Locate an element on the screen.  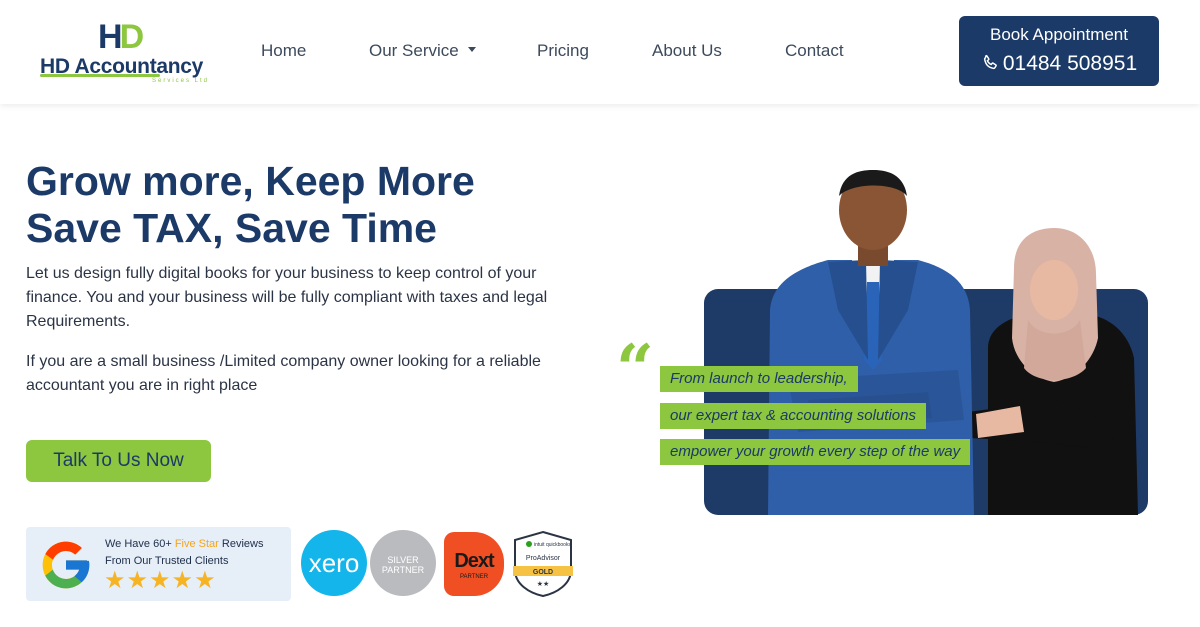
hero-headline-line1: Grow more, Keep More is located at coordinates (250, 181).